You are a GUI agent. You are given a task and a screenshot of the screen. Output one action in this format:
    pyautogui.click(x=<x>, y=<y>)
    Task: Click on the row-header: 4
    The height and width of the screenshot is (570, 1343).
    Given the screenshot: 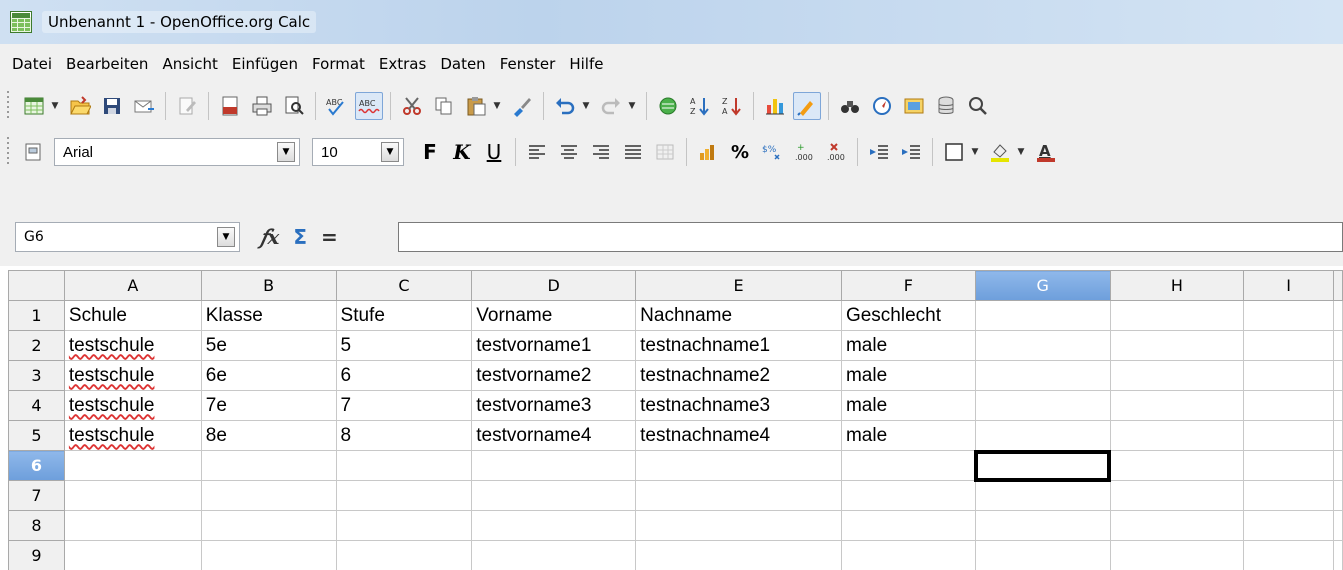 What is the action you would take?
    pyautogui.click(x=36, y=405)
    